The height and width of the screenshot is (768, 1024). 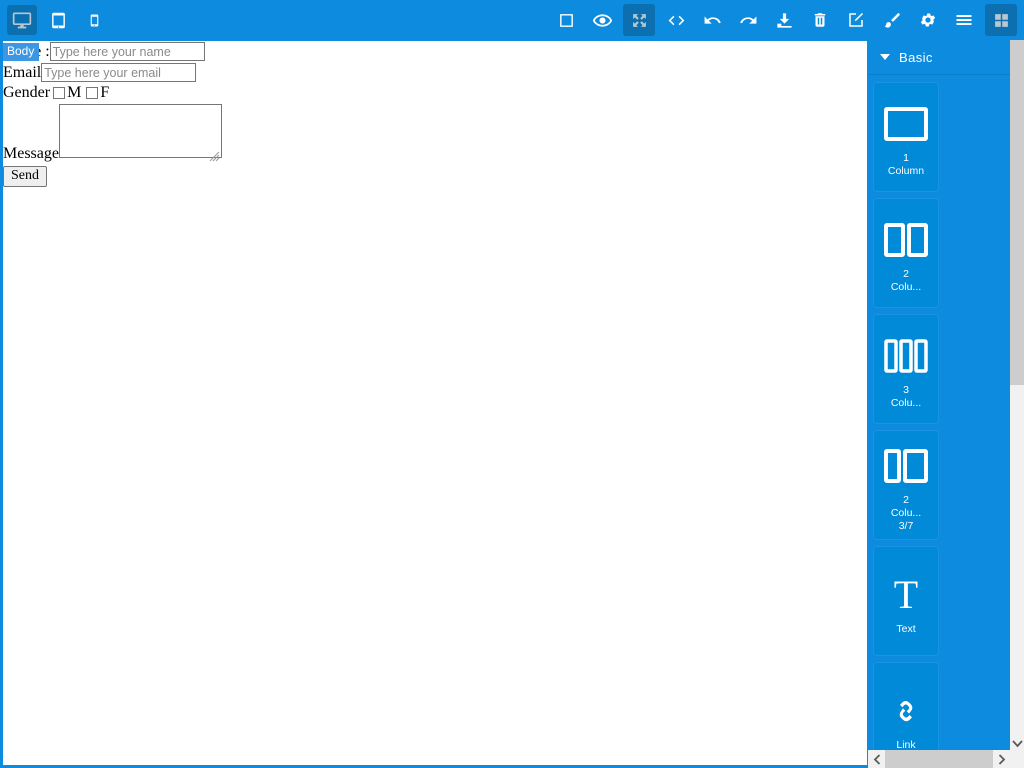 What do you see at coordinates (1001, 759) in the screenshot?
I see `scroll-right-arrow-icon` at bounding box center [1001, 759].